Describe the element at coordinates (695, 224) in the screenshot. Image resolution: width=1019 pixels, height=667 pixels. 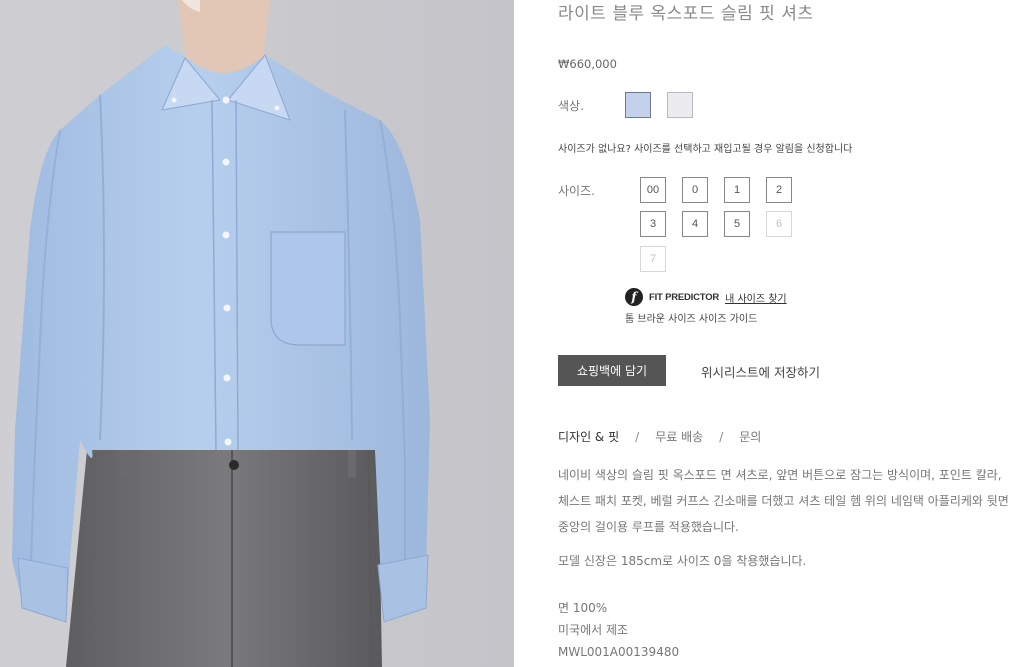
I see `size-option-4: 4` at that location.